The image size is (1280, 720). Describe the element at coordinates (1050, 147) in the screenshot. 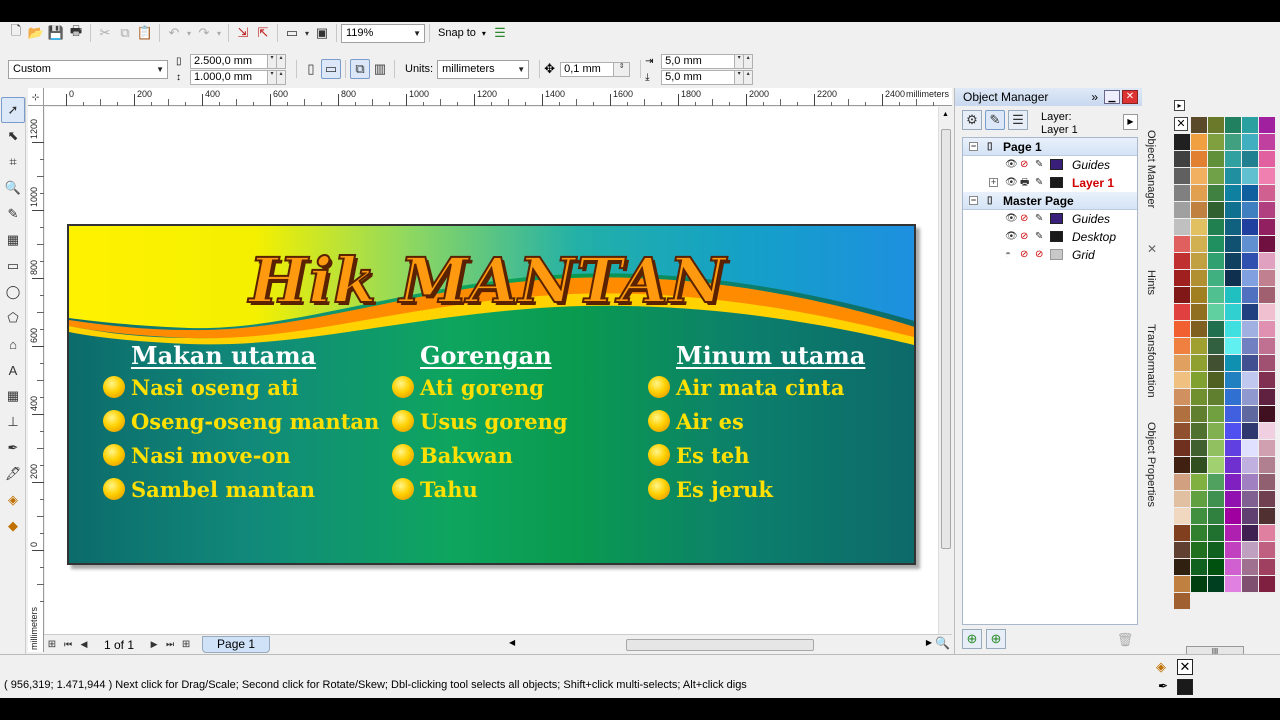

I see `tree-page-node: − ▯ Page 1` at that location.